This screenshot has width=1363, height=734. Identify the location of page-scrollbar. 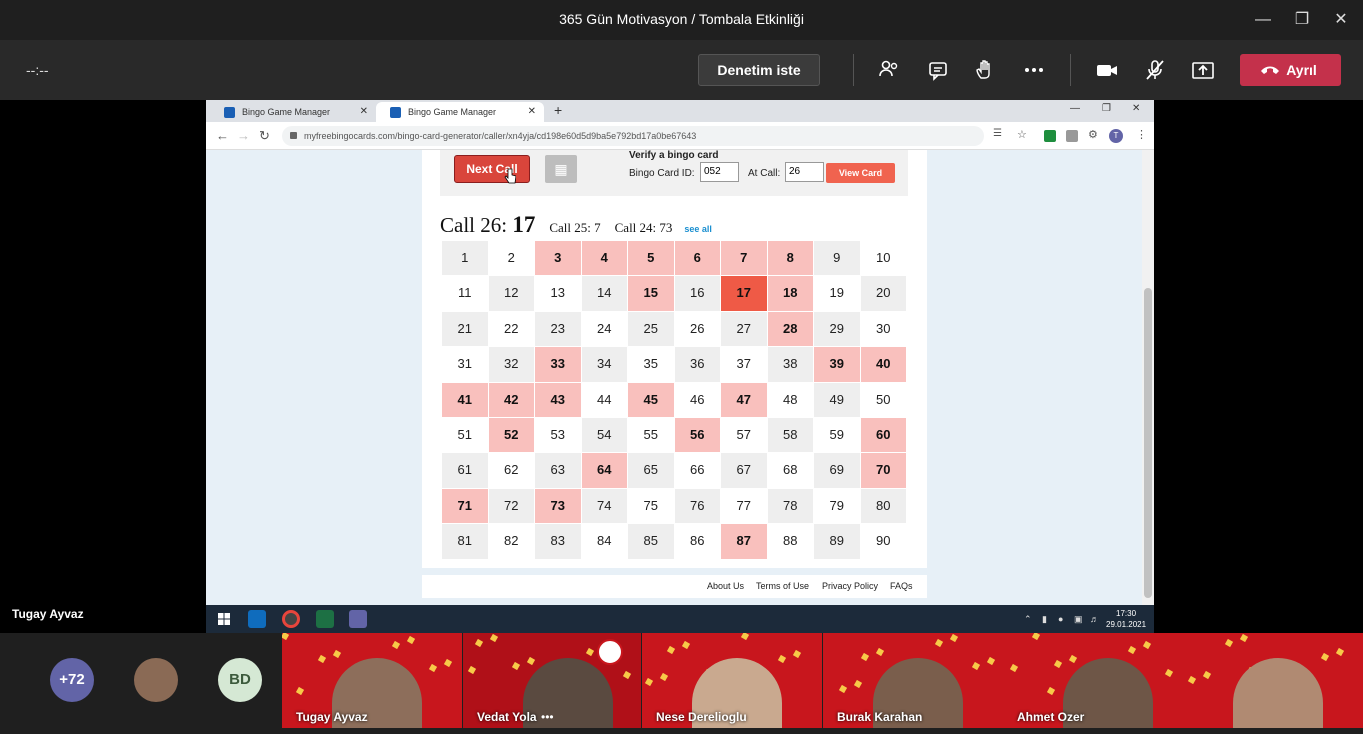
(1148, 377).